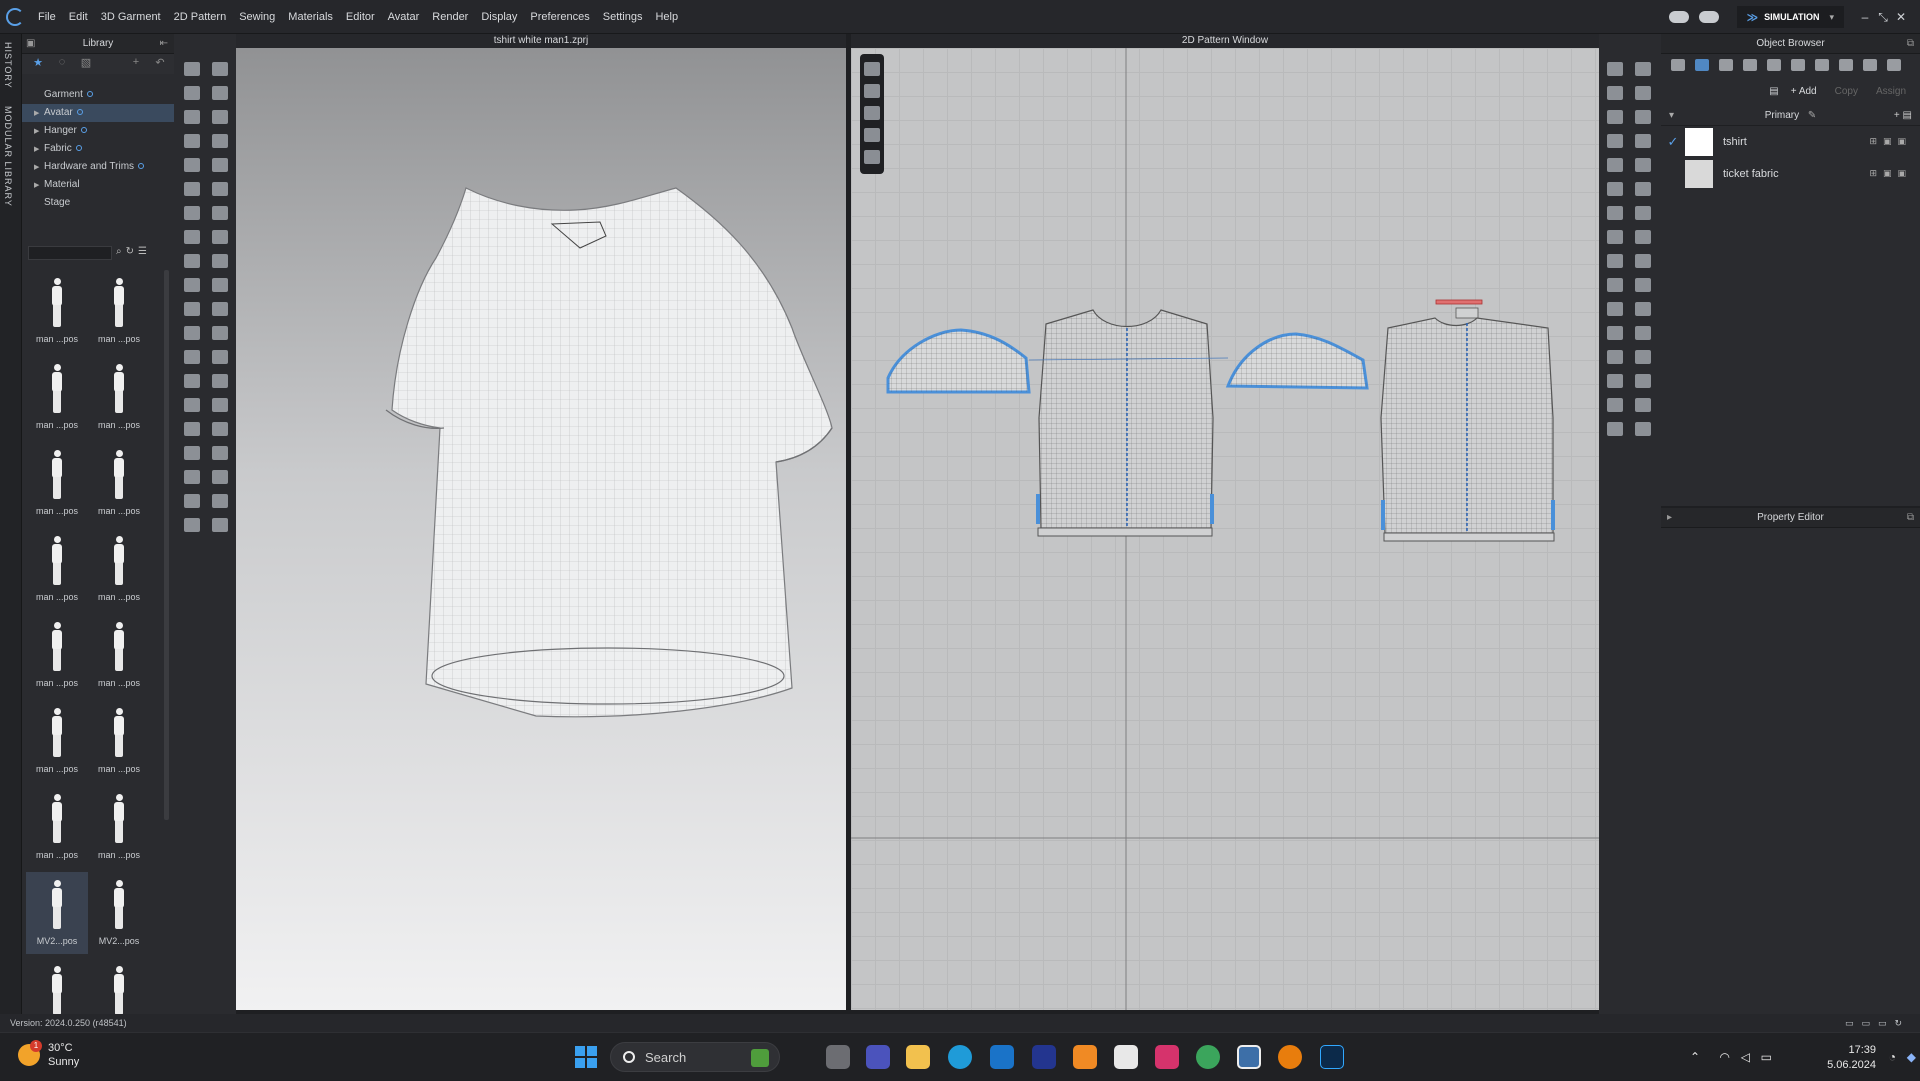 This screenshot has height=1081, width=1920. I want to click on volume-icon: ◁, so click(1745, 1057).